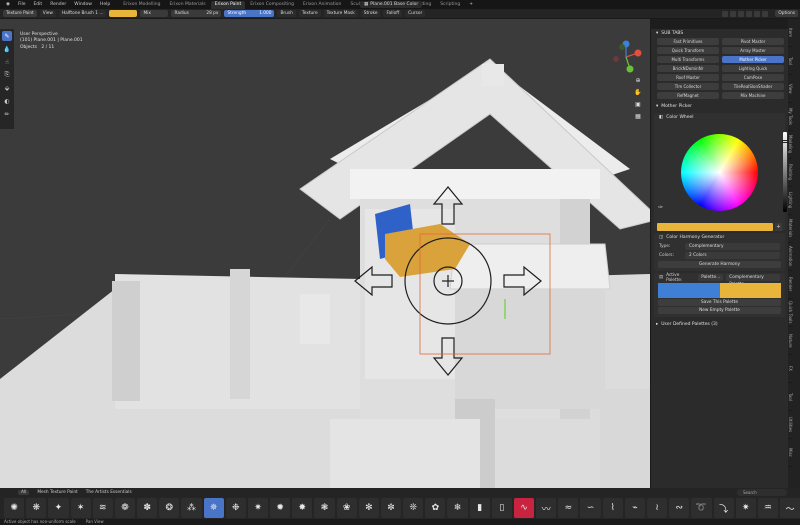 The width and height of the screenshot is (800, 525). Describe the element at coordinates (272, 5) in the screenshot. I see `tab-erixon-compositing: Erixon Compositing` at that location.